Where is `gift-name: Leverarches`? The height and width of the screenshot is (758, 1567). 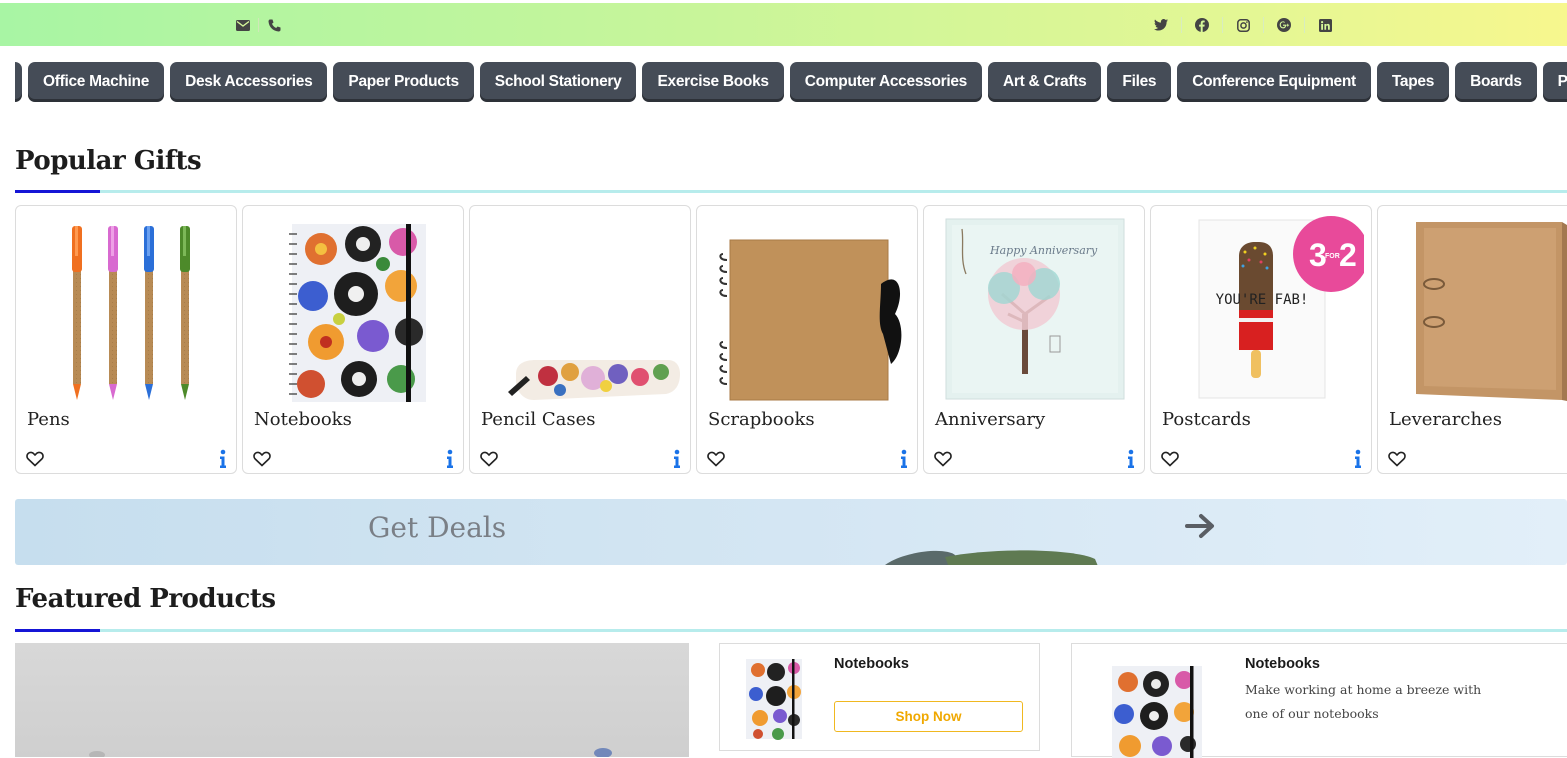
gift-name: Leverarches is located at coordinates (1445, 419).